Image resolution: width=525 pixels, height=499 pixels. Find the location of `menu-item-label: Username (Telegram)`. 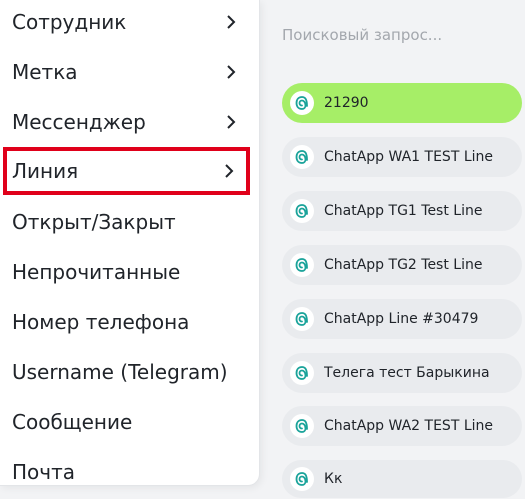

menu-item-label: Username (Telegram) is located at coordinates (120, 372).